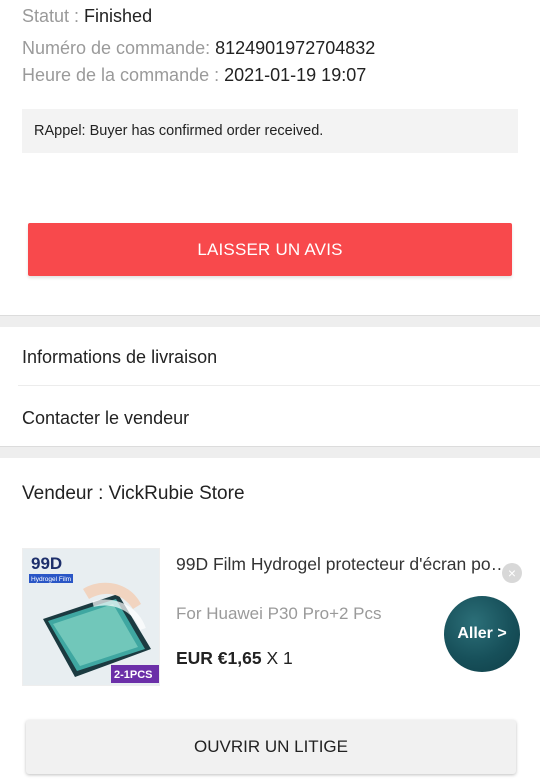  What do you see at coordinates (51, 579) in the screenshot?
I see `thumb-badge-sub: Hydrogel Film` at bounding box center [51, 579].